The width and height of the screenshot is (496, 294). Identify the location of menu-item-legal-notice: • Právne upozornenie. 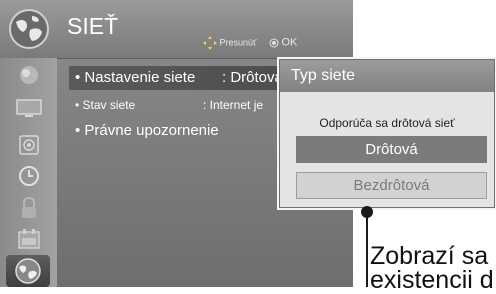
(147, 130).